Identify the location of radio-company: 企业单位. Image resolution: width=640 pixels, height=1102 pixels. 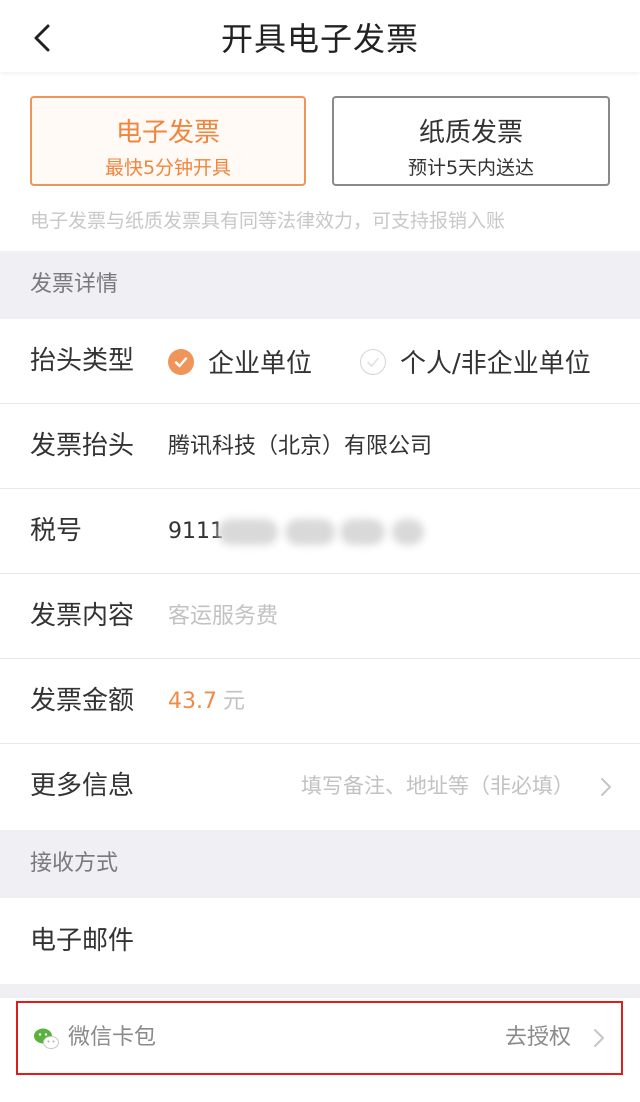
(240, 361).